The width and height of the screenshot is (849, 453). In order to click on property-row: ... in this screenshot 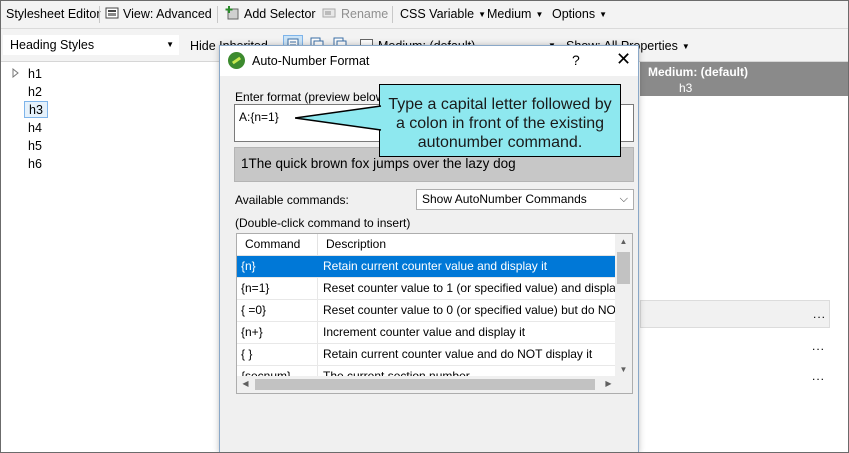, I will do `click(735, 314)`.